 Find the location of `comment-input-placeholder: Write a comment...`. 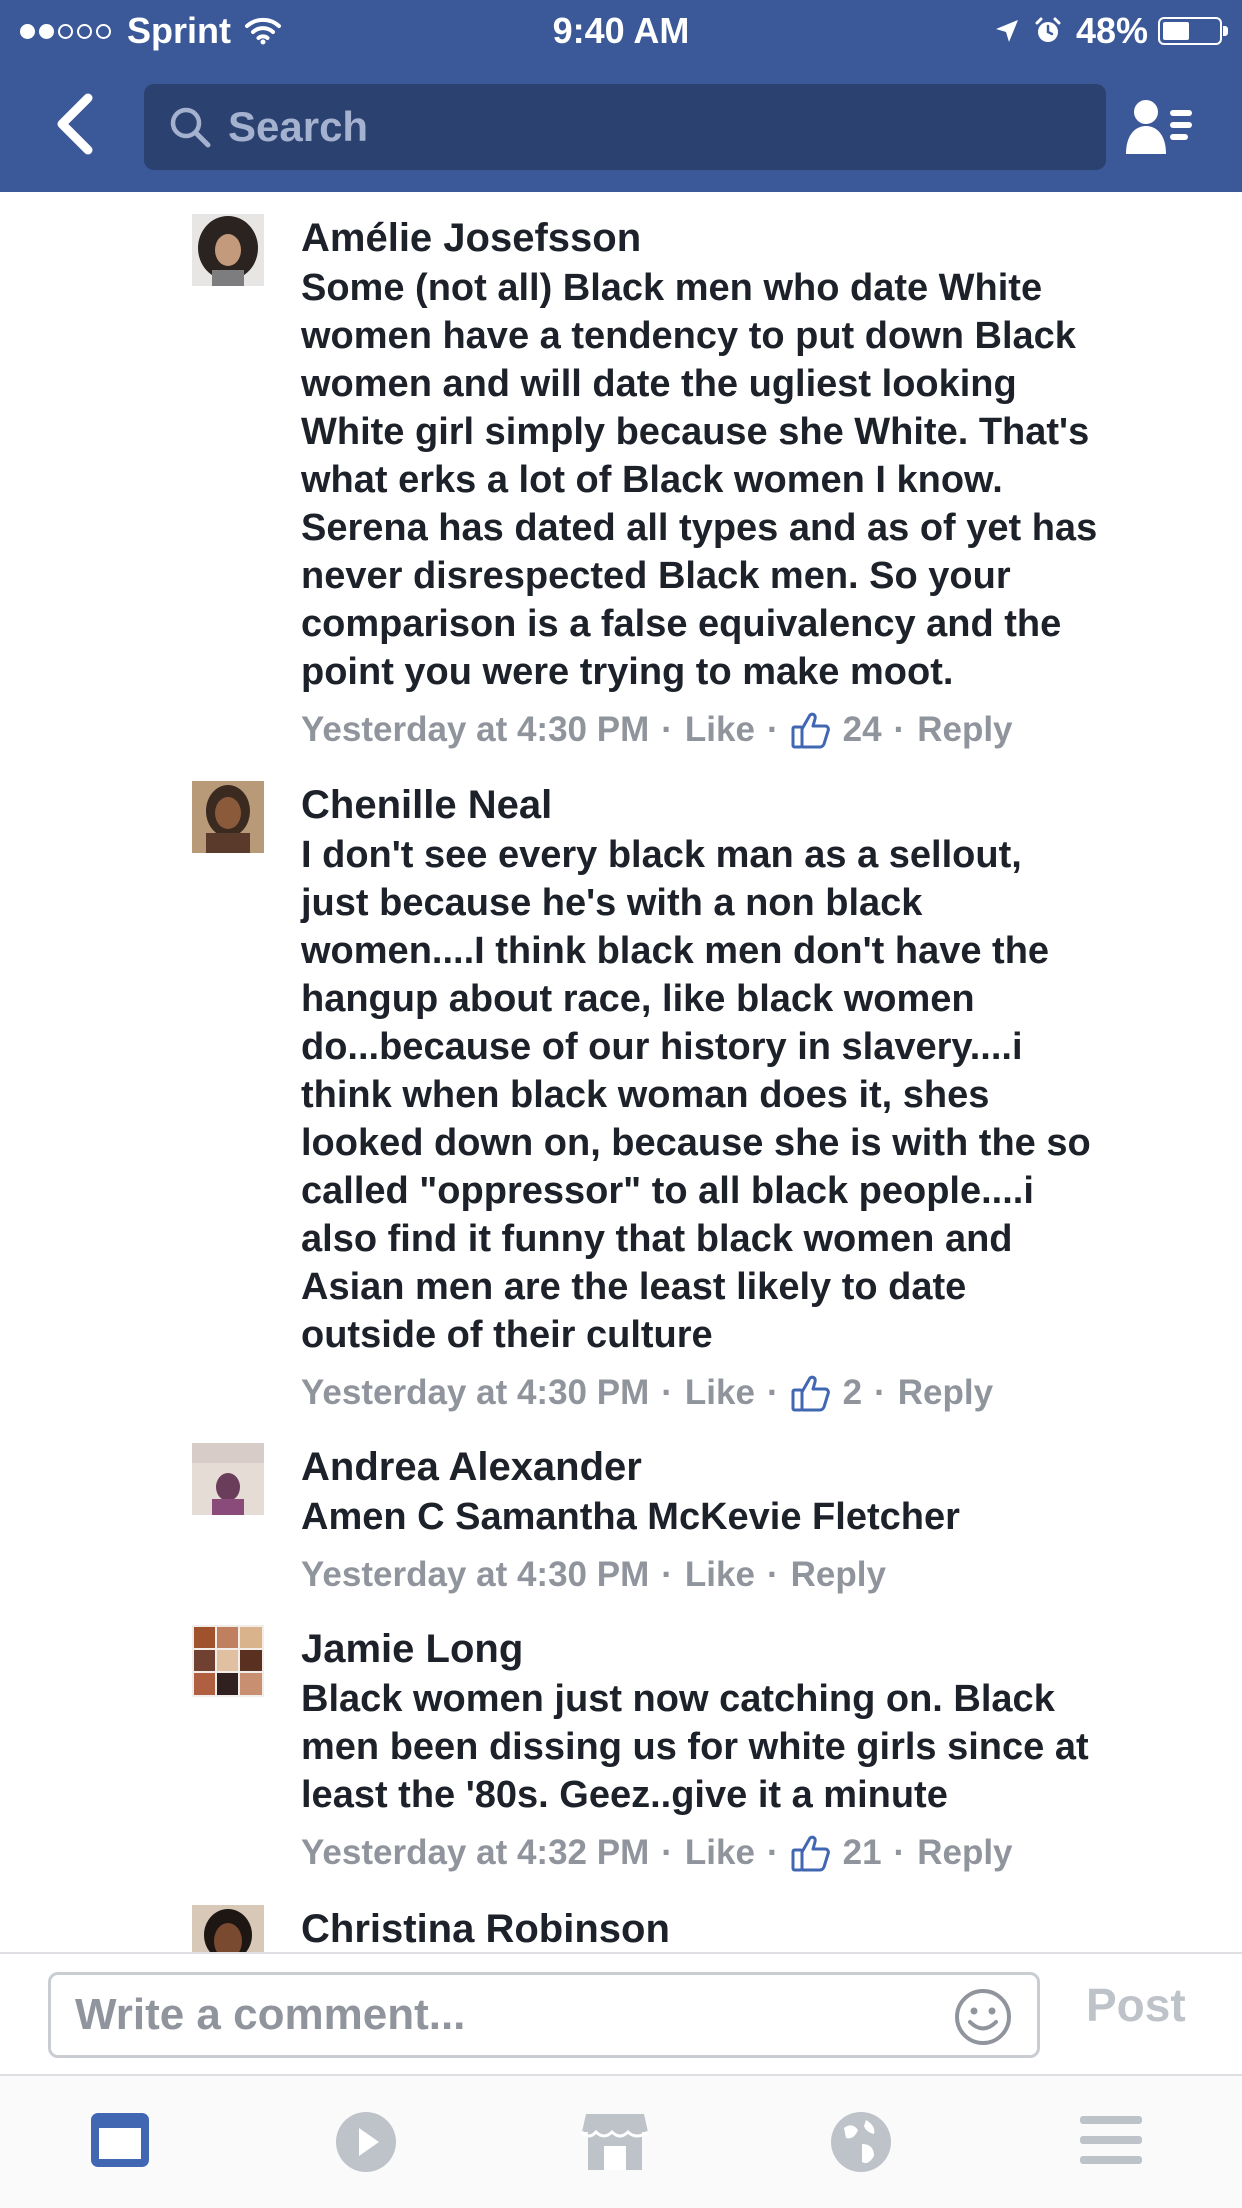

comment-input-placeholder: Write a comment... is located at coordinates (270, 2014).